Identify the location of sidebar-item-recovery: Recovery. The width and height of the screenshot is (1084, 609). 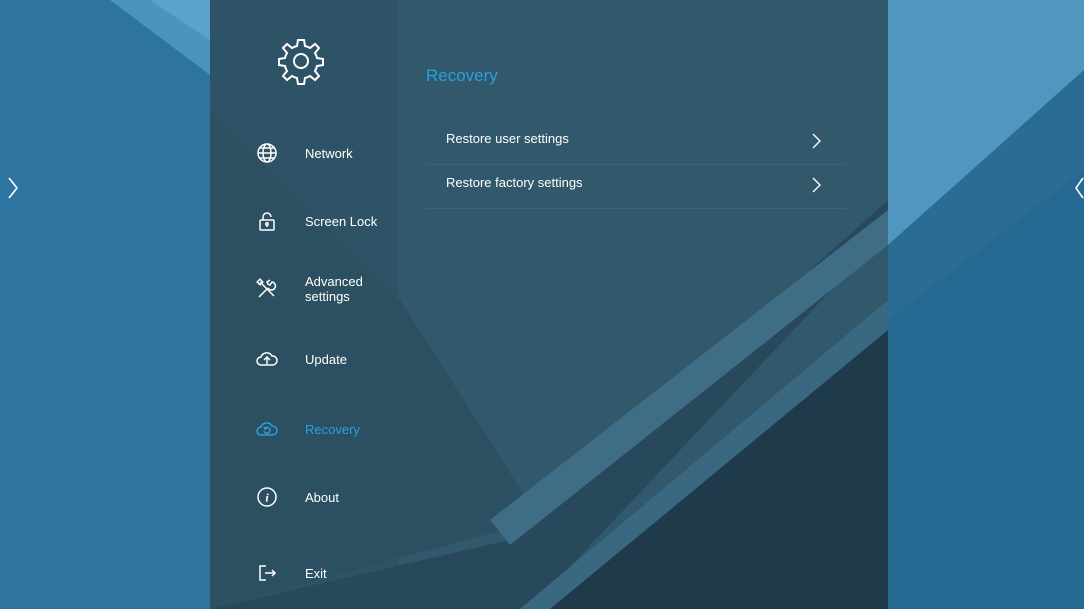
(304, 429).